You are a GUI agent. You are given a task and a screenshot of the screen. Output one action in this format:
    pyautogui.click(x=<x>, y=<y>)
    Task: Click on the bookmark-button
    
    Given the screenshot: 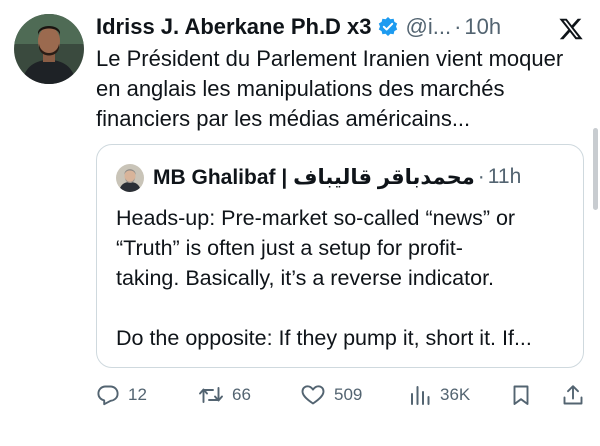 What is the action you would take?
    pyautogui.click(x=521, y=395)
    